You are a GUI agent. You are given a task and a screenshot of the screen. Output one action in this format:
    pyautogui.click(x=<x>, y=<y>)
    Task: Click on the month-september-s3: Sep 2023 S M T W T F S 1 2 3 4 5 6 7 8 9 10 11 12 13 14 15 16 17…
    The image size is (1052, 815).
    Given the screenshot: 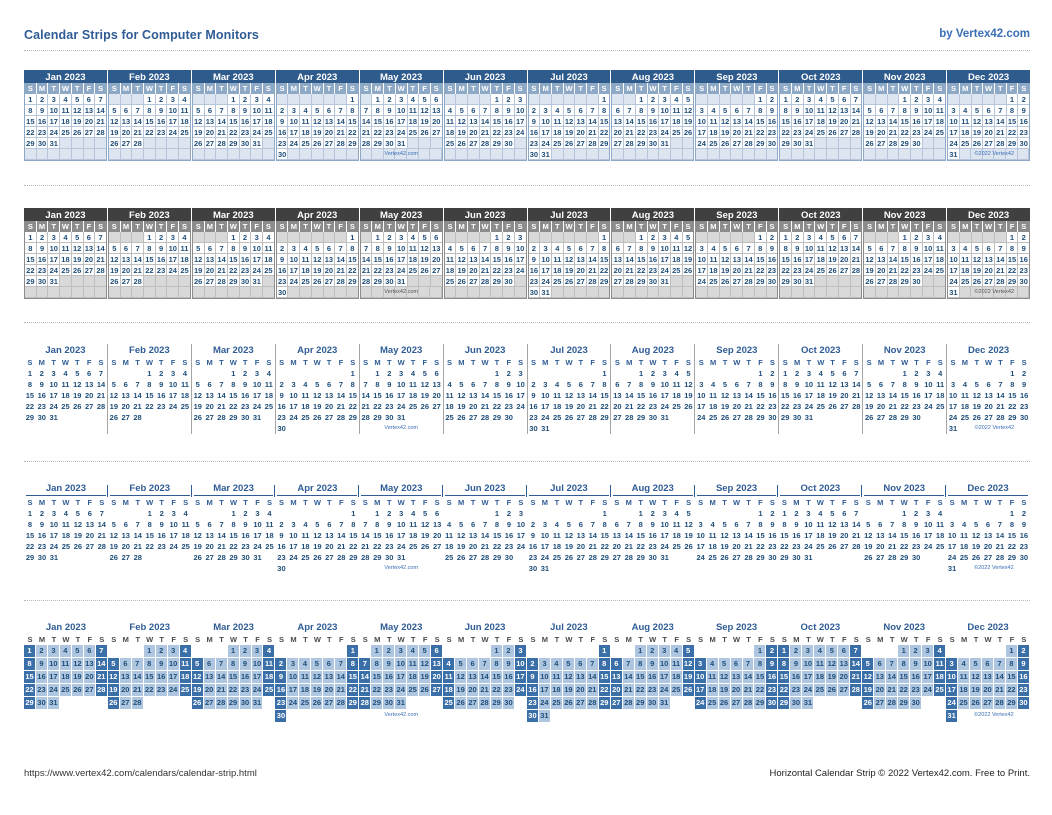 What is the action you would take?
    pyautogui.click(x=737, y=389)
    